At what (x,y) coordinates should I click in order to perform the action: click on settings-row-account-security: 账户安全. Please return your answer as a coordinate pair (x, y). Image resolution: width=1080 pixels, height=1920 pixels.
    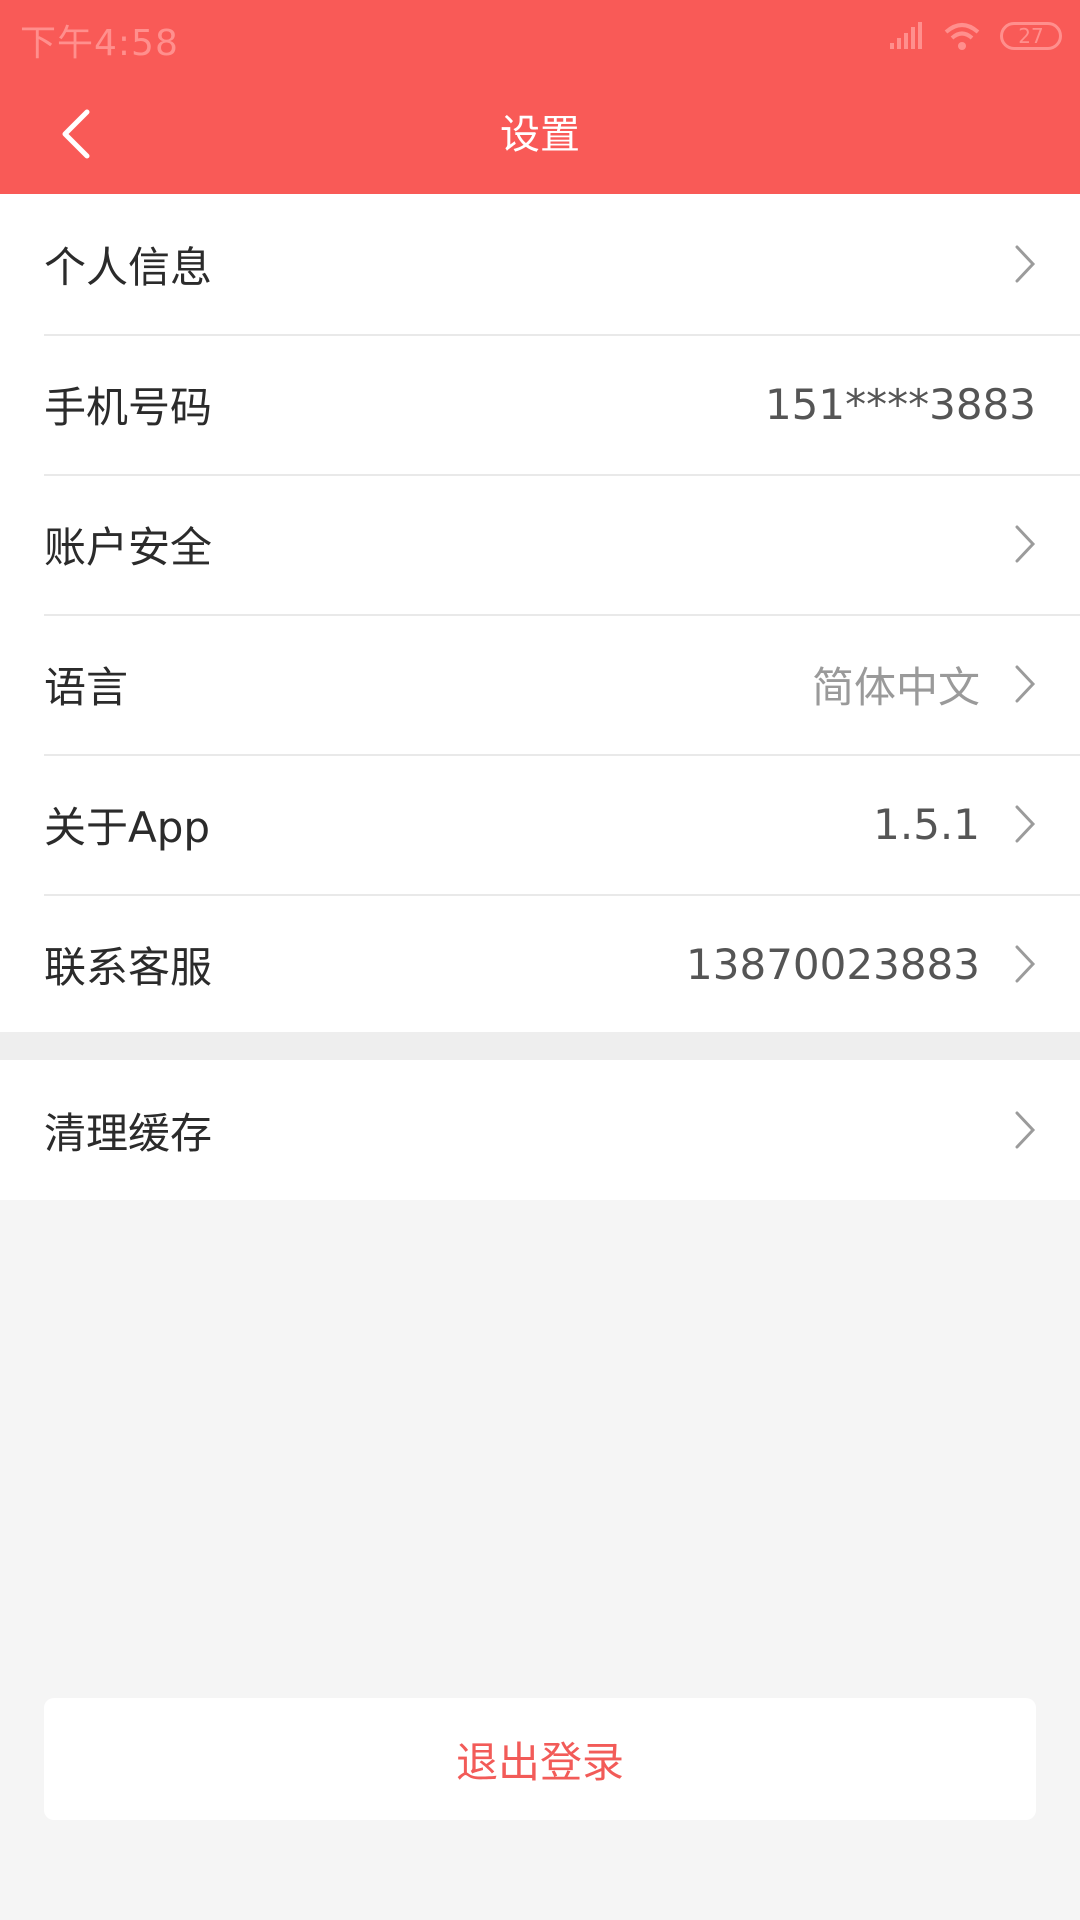
    Looking at the image, I should click on (540, 544).